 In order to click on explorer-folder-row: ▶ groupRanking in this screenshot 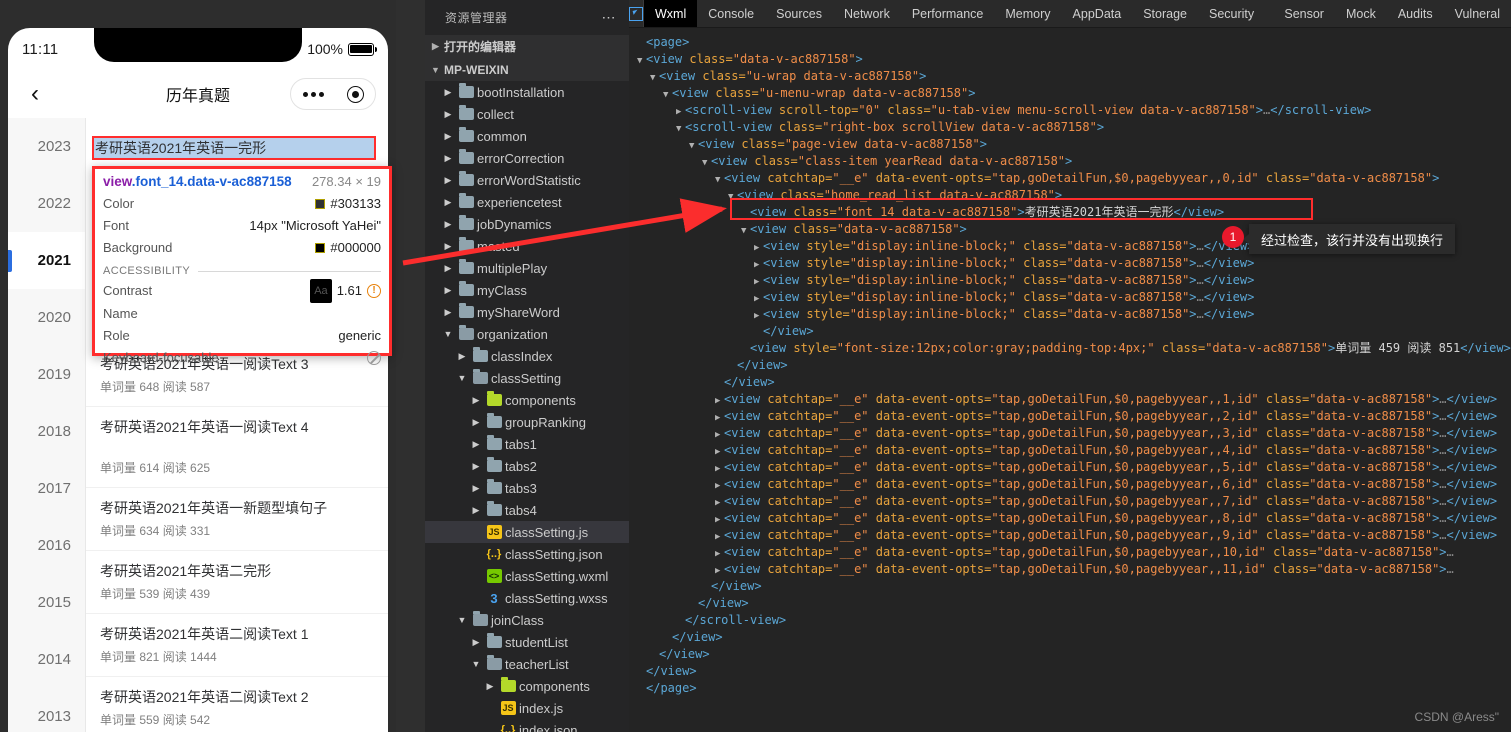, I will do `click(527, 422)`.